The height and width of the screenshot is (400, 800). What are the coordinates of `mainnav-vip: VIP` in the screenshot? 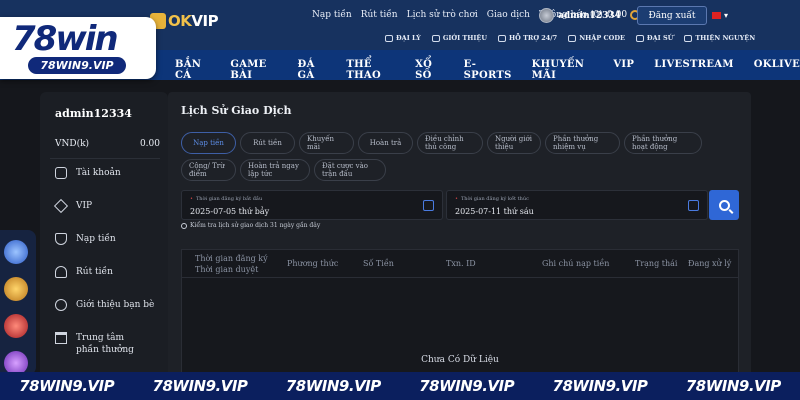 It's located at (623, 70).